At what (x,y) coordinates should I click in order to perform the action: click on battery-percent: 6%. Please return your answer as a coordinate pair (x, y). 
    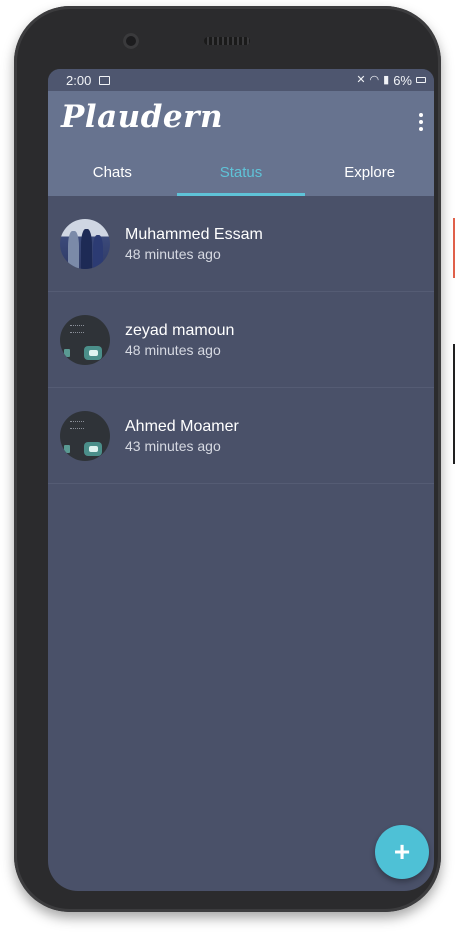
    Looking at the image, I should click on (402, 80).